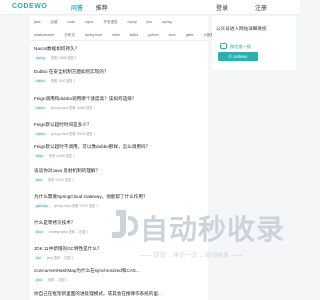 This screenshot has width=320, height=300. What do you see at coordinates (134, 35) in the screenshot?
I see `tag-filter-item: kafka` at bounding box center [134, 35].